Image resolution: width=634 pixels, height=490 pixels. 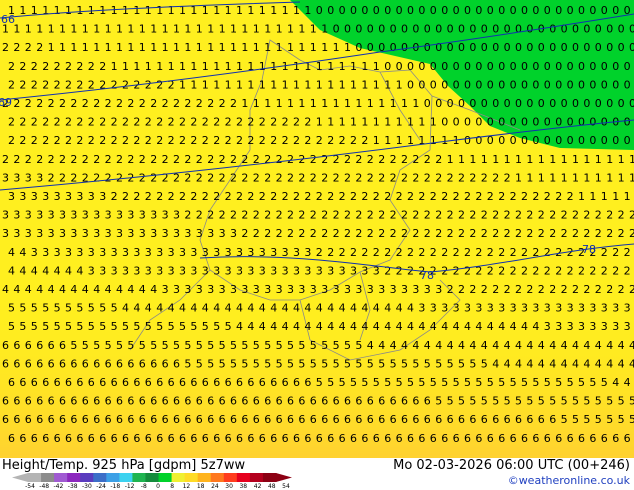 I want to click on colorbar-max-arrow, so click(x=284, y=477).